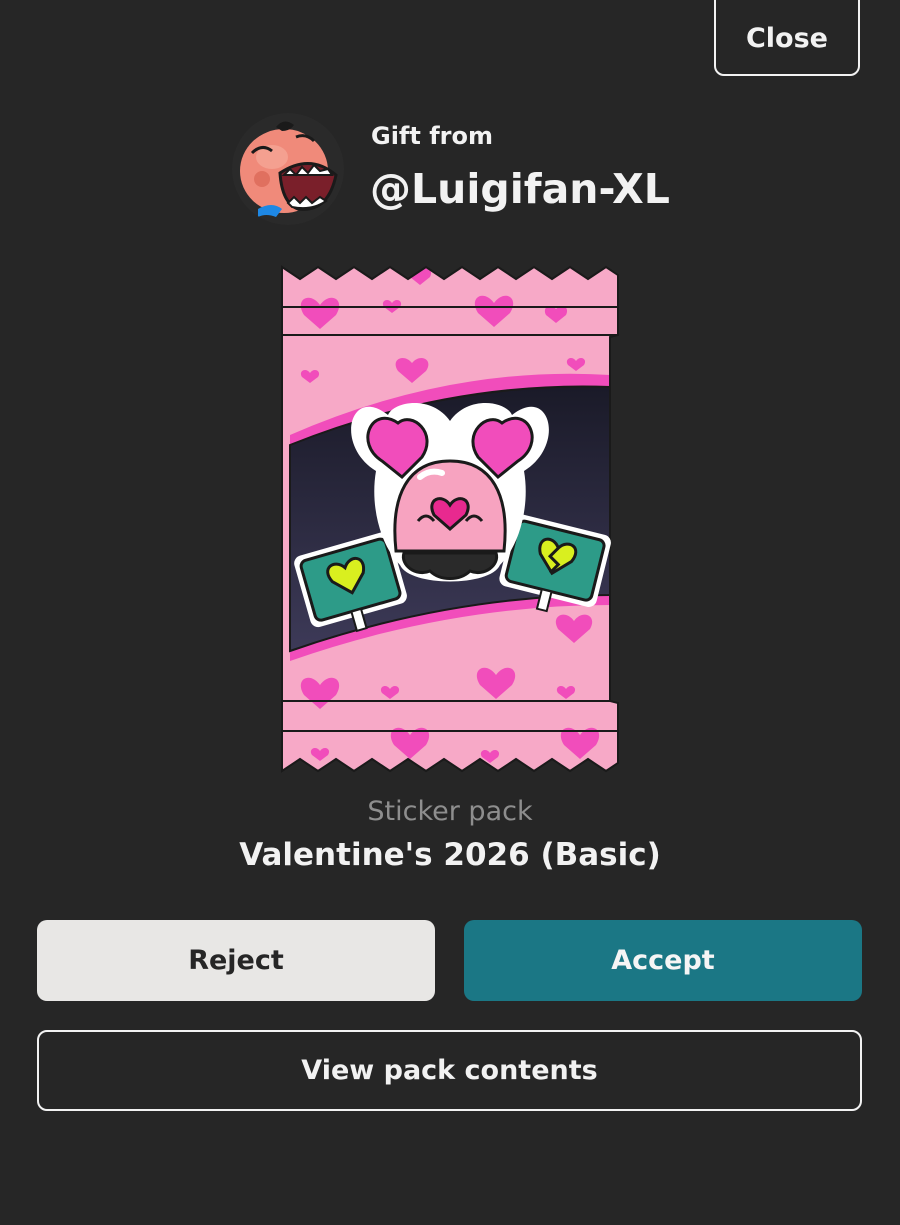  What do you see at coordinates (236, 960) in the screenshot?
I see `reject-button: Reject` at bounding box center [236, 960].